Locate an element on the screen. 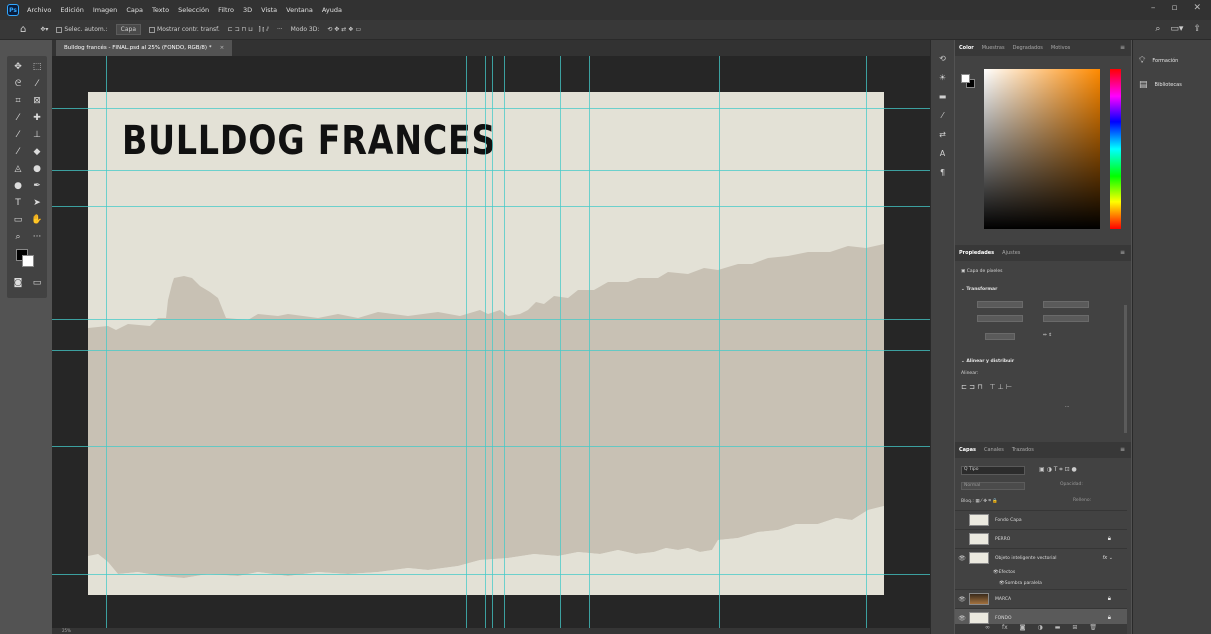 The height and width of the screenshot is (634, 1211). align-buttons: ⊏ ⊐ ⊓ ⊤ ⊥ ⊢ is located at coordinates (986, 387).